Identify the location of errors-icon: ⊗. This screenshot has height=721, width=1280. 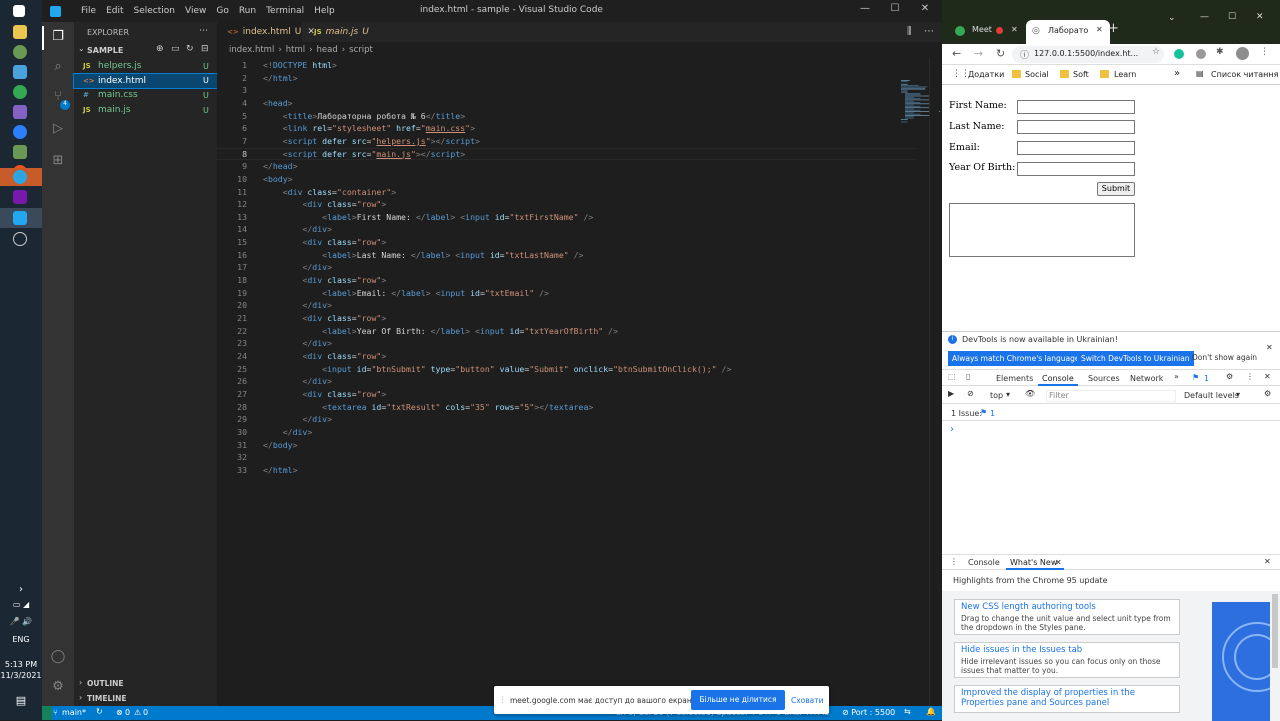
(119, 712).